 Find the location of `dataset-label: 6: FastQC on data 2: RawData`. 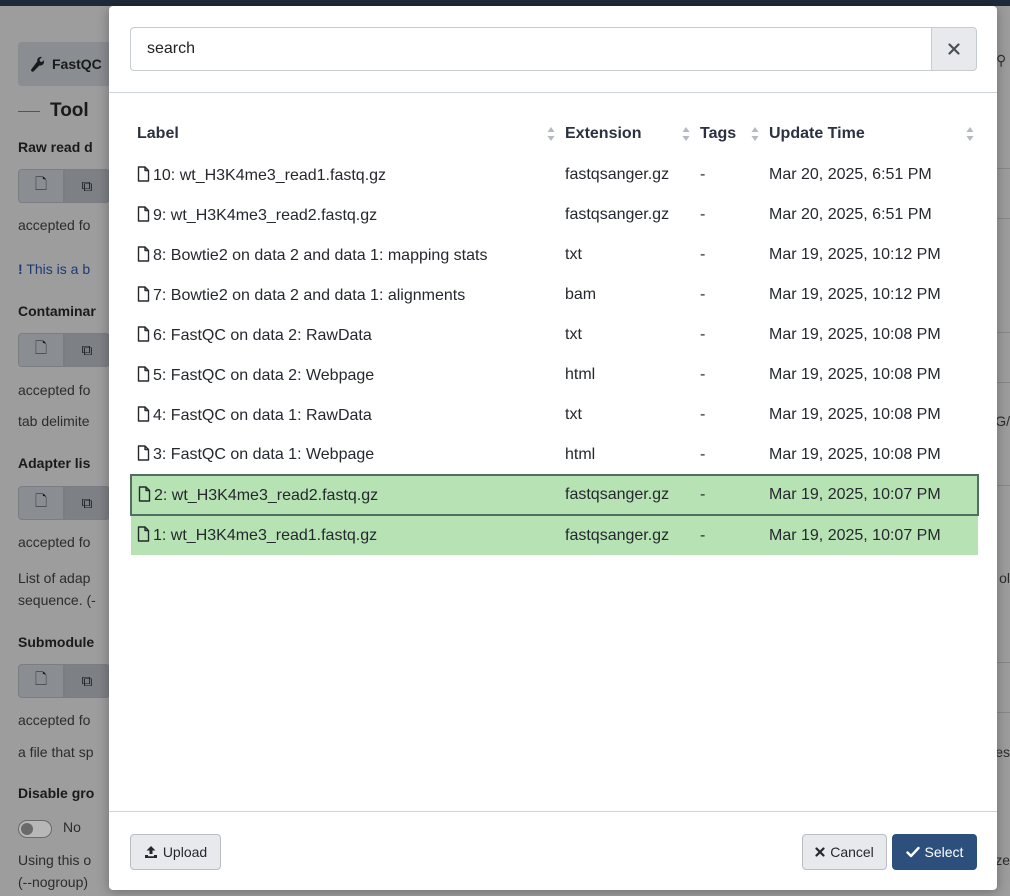

dataset-label: 6: FastQC on data 2: RawData is located at coordinates (262, 335).